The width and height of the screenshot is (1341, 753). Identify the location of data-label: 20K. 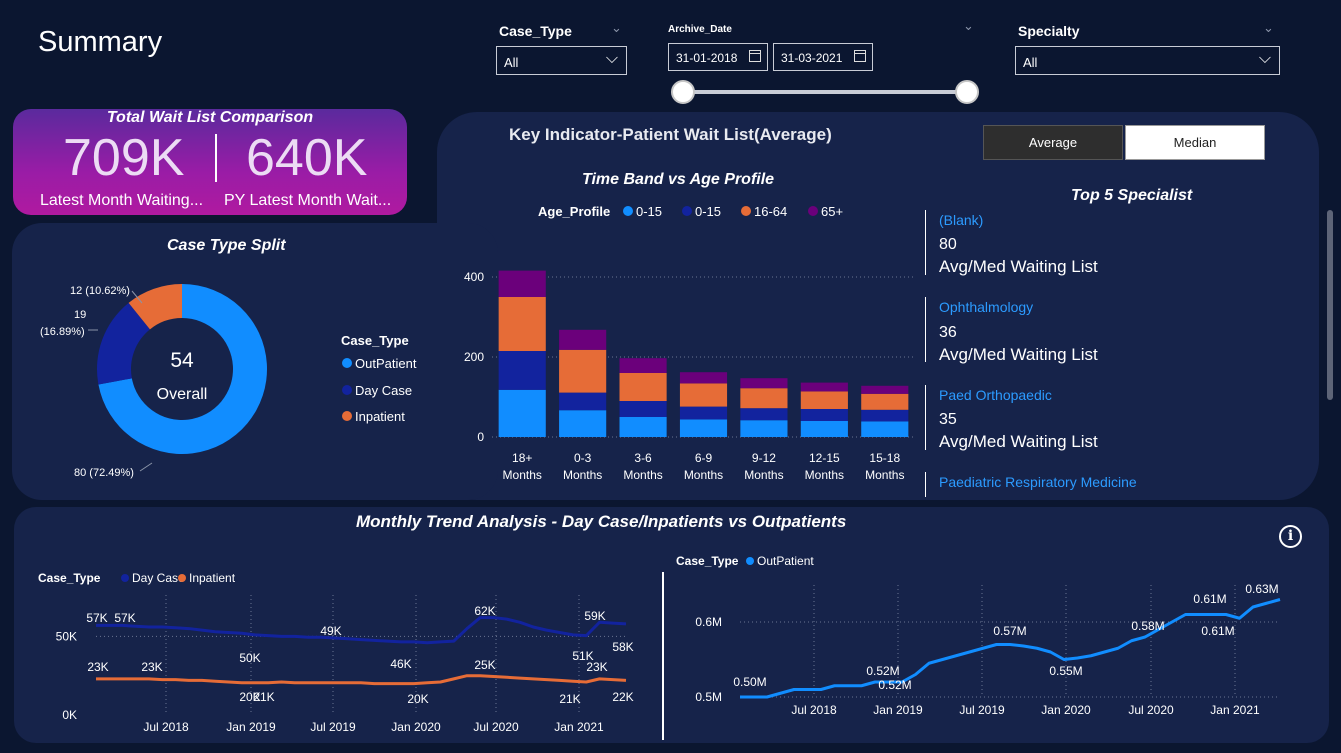
(249, 697).